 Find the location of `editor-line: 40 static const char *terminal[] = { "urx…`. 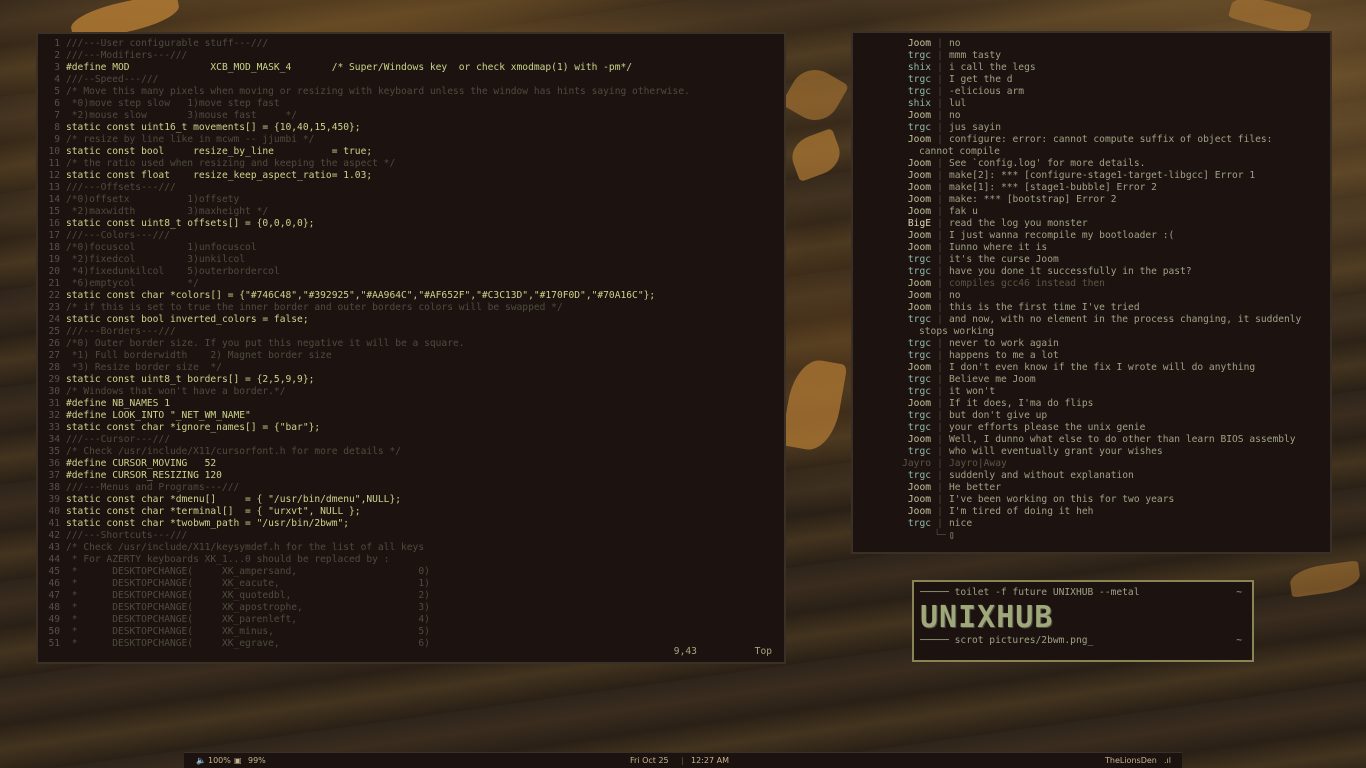

editor-line: 40 static const char *terminal[] = { "urx… is located at coordinates (412, 512).